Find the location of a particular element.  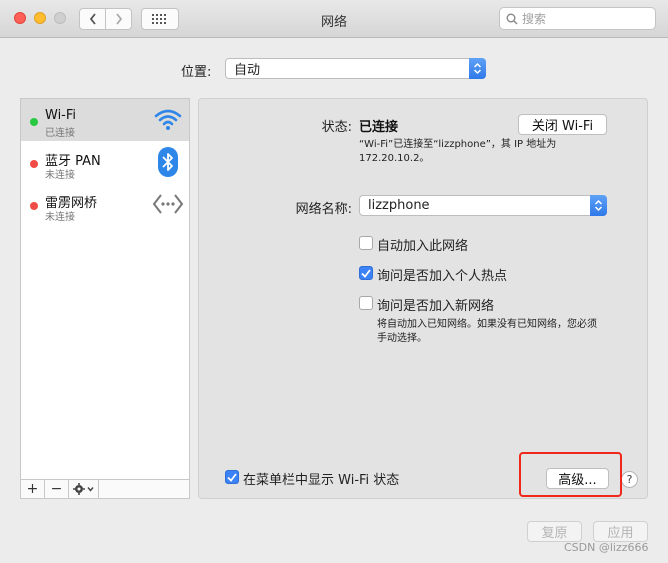

gear-icon is located at coordinates (83, 489).